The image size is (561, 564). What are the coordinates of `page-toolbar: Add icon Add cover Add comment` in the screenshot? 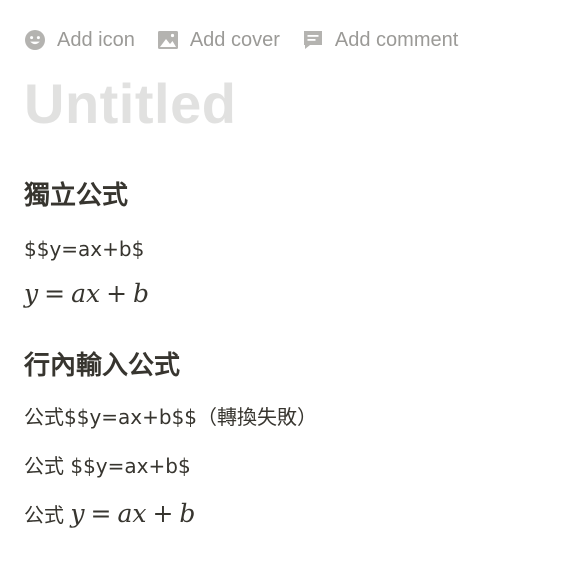 It's located at (252, 40).